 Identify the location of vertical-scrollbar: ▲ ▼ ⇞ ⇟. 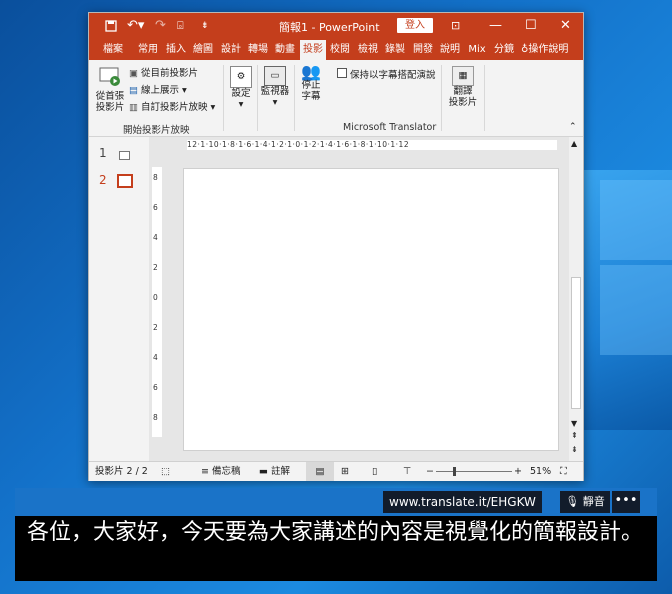
(575, 299).